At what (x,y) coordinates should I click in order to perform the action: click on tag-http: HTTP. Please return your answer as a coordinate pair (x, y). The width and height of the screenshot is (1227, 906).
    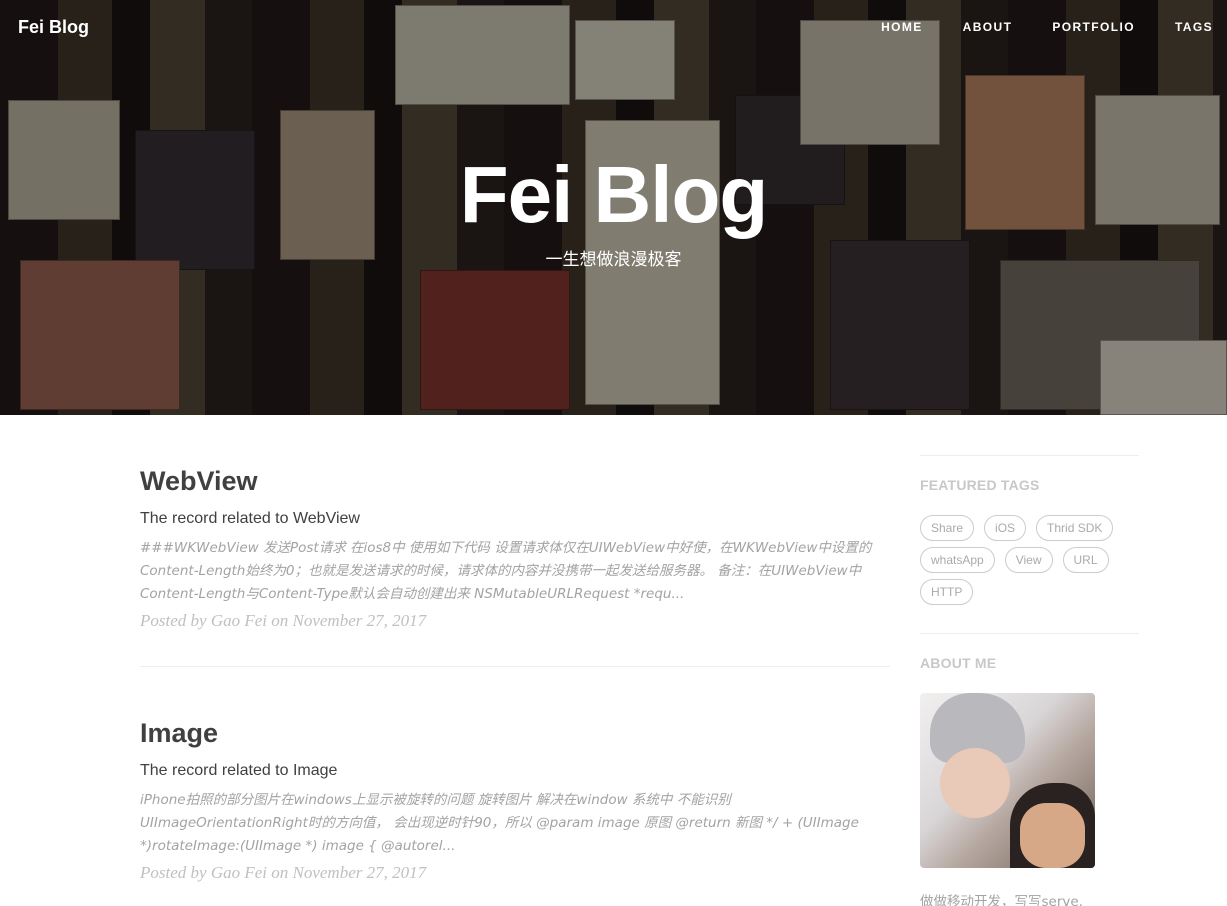
    Looking at the image, I should click on (947, 592).